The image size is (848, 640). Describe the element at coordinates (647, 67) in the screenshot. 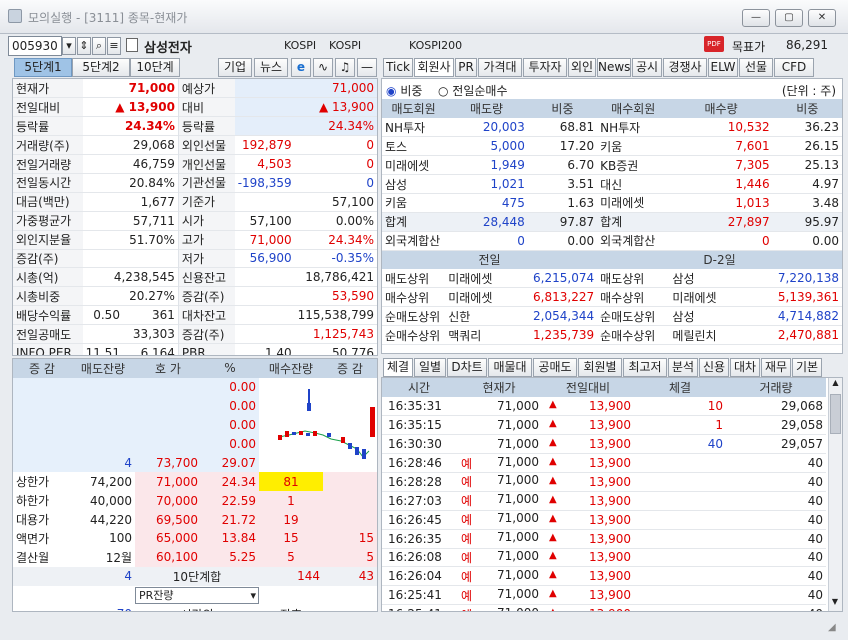

I see `tab-공시: 공시` at that location.